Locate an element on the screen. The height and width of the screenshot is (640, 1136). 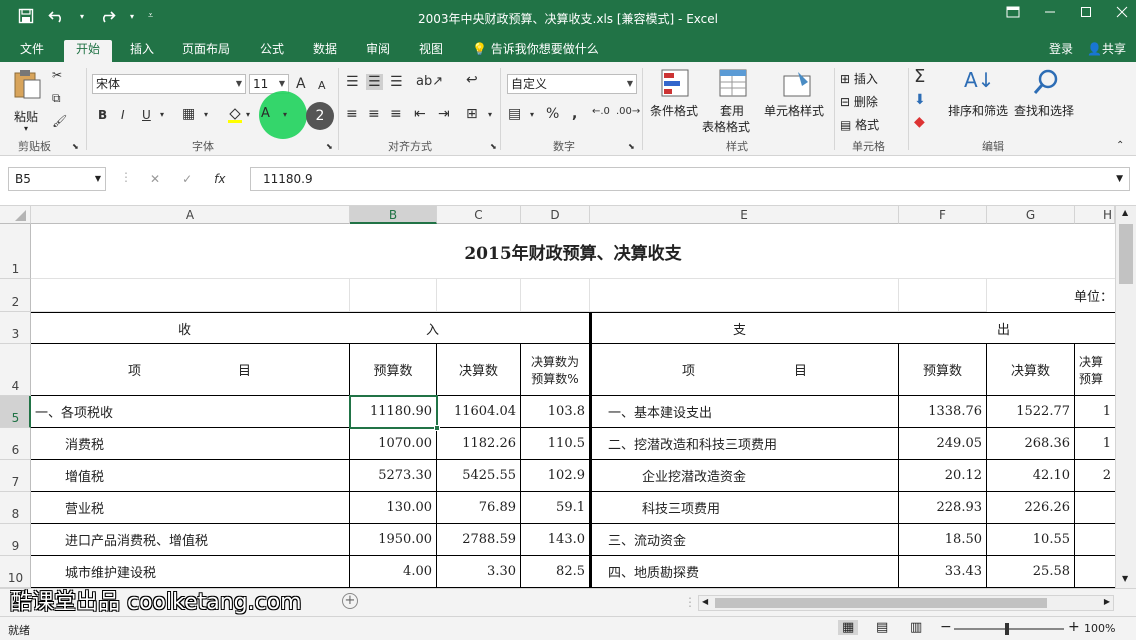
column-header-c: C is located at coordinates (479, 215).